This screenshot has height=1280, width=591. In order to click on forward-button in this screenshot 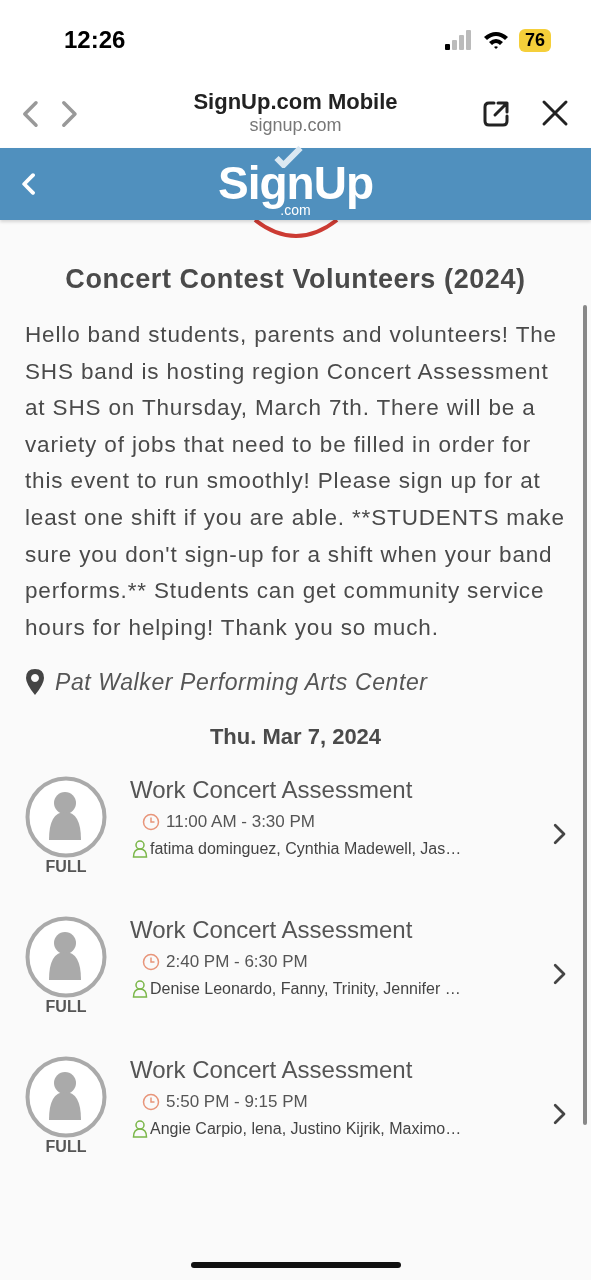, I will do `click(69, 114)`.